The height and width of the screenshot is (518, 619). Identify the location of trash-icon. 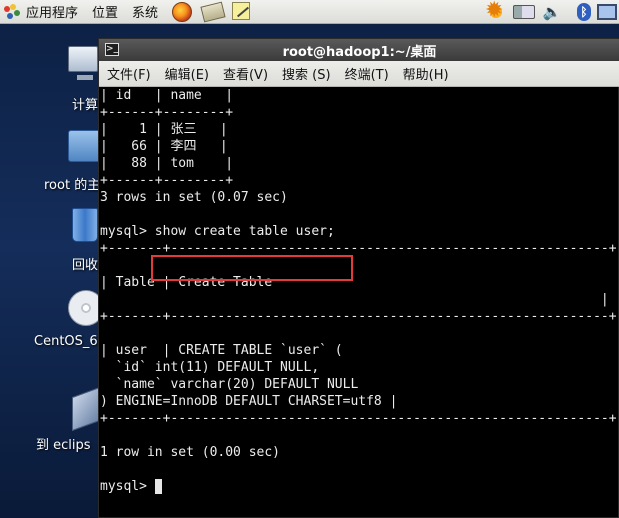
(85, 225).